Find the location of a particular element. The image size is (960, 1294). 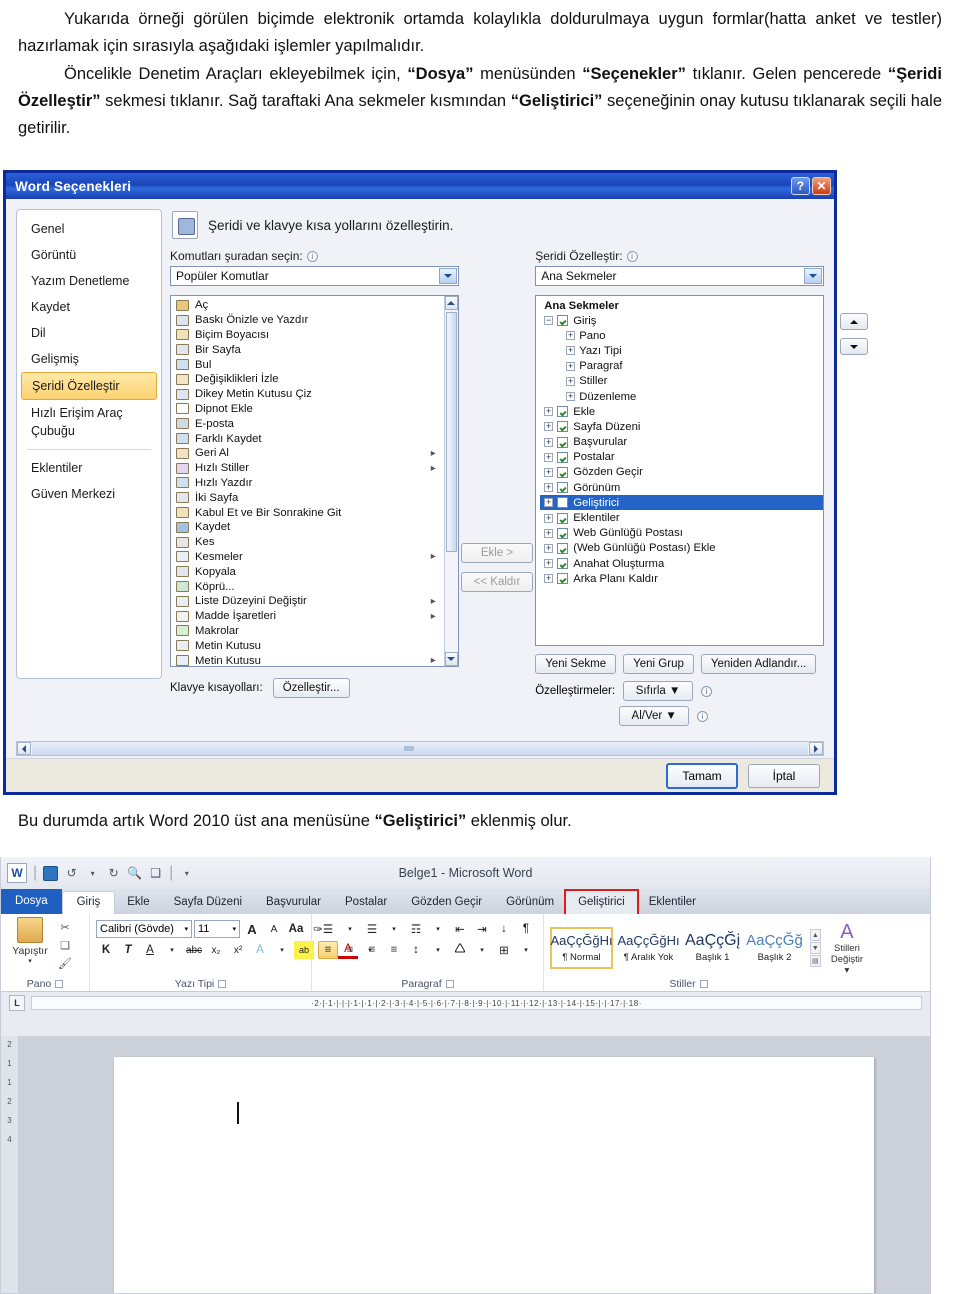

reset-button: Sıfırla ▼ is located at coordinates (658, 691).